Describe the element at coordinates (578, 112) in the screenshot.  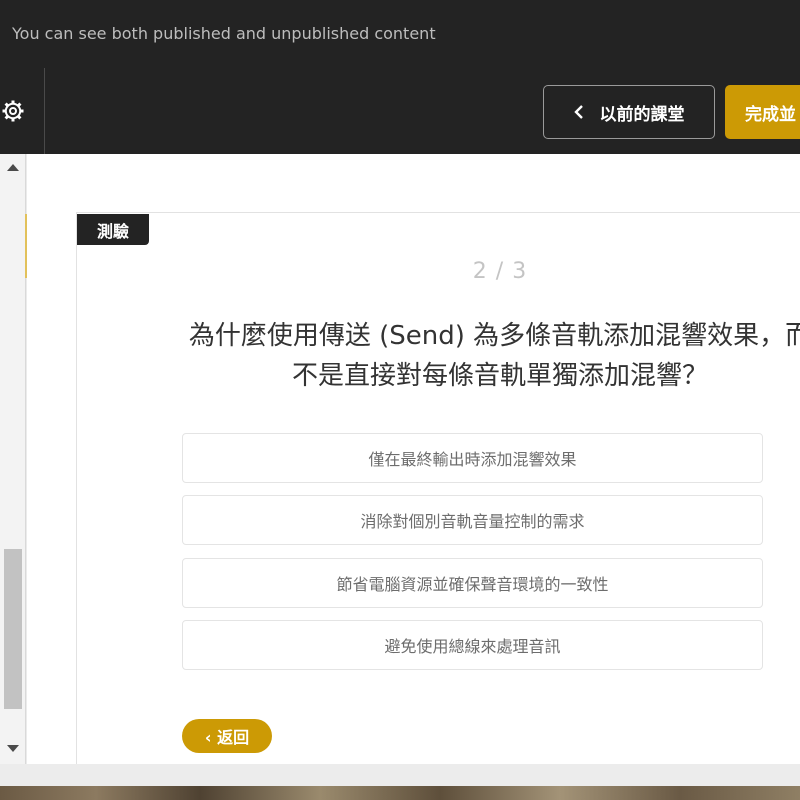
I see `chevron-left-icon` at that location.